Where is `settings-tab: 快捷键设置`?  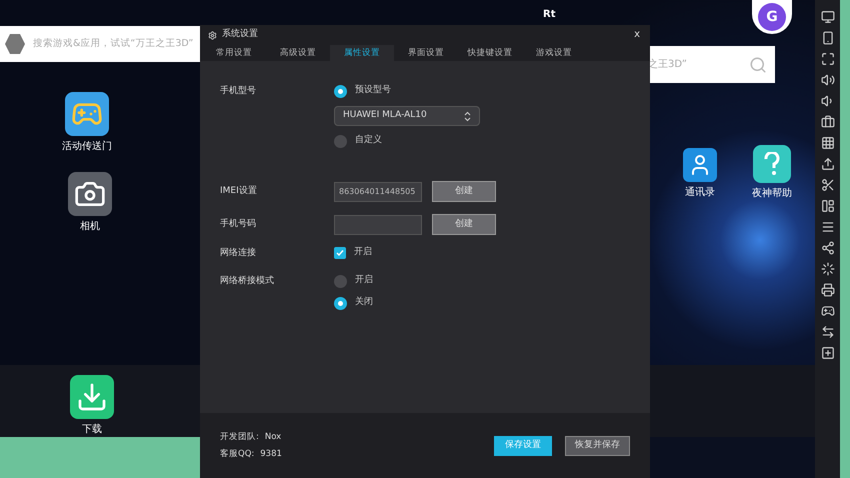
settings-tab: 快捷键设置 is located at coordinates (490, 53).